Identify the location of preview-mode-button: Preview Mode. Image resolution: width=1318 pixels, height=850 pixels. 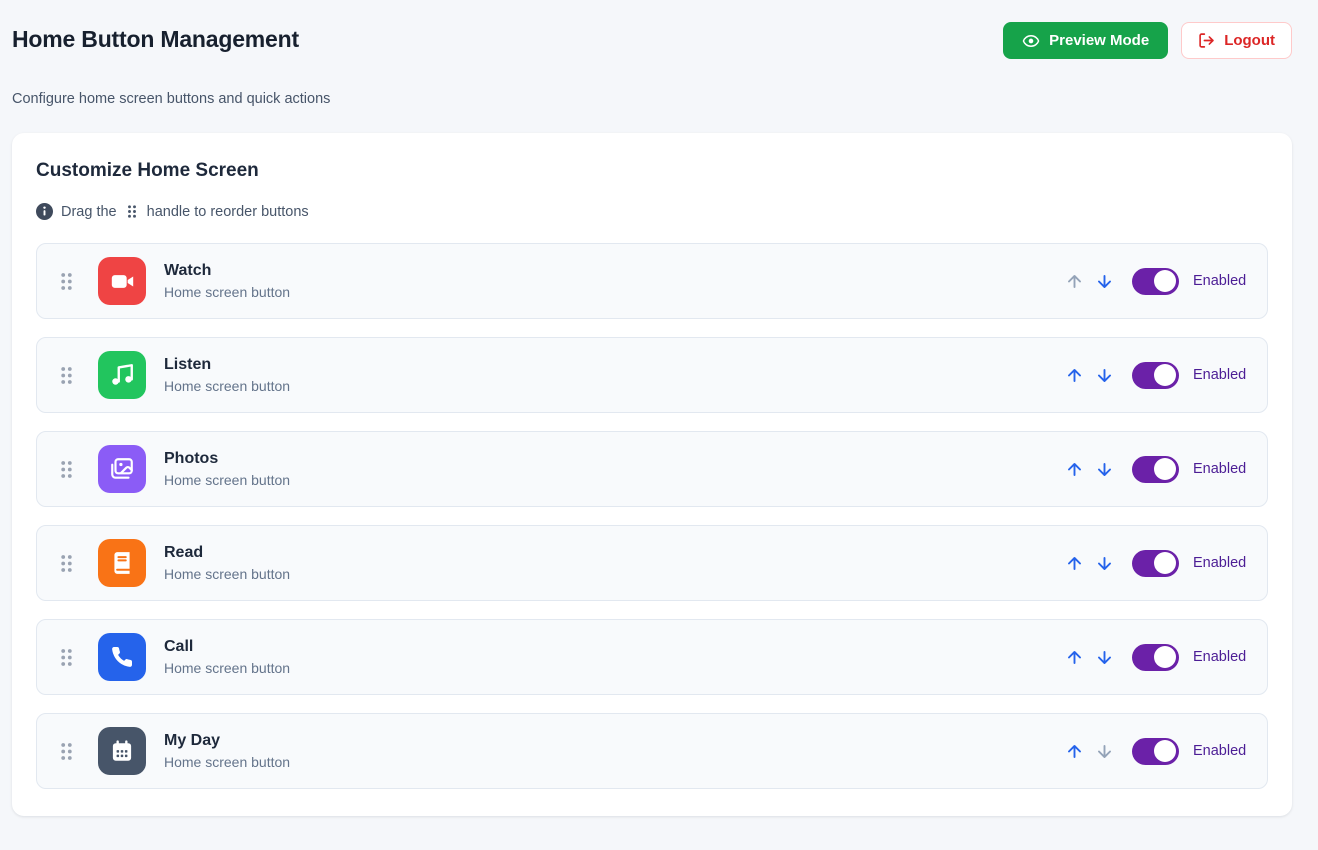
(1086, 40).